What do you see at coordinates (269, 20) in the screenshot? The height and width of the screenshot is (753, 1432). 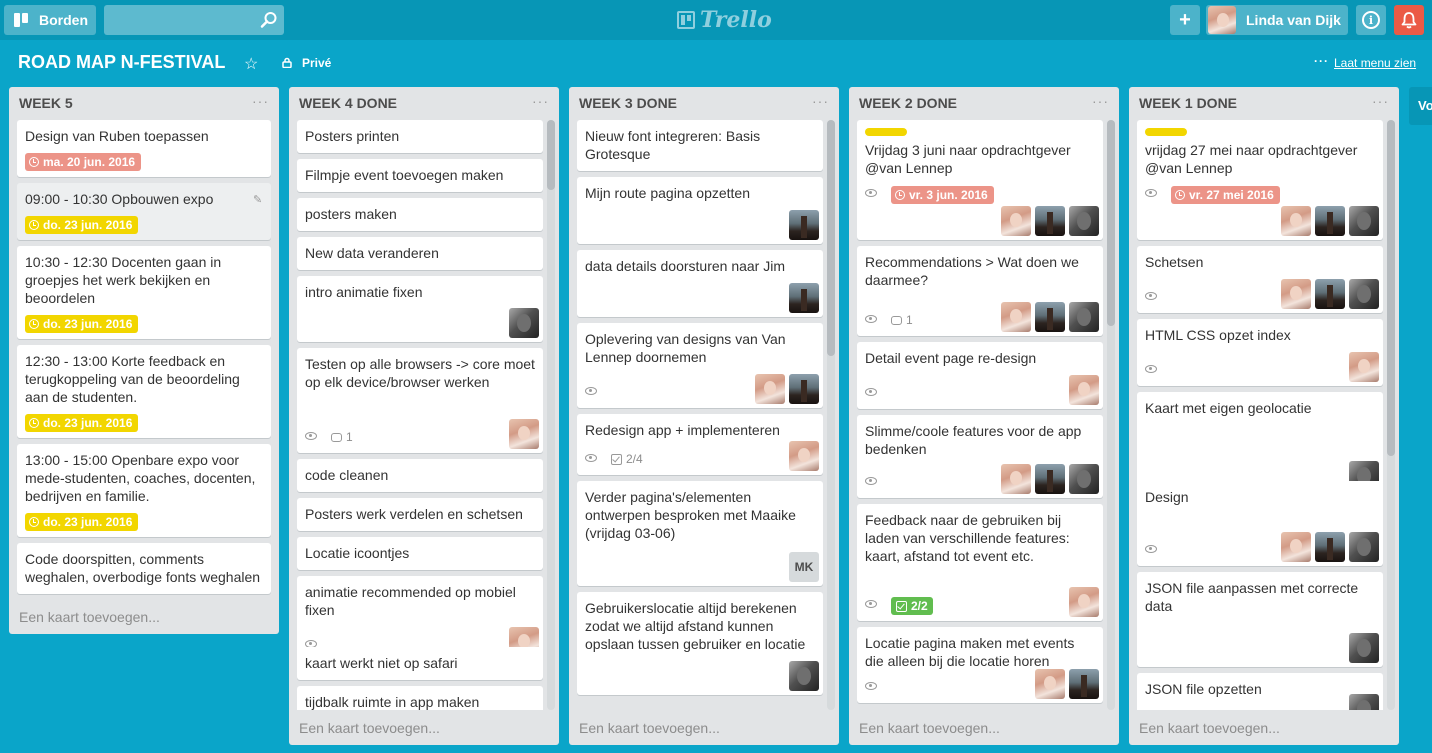 I see `search-icon` at bounding box center [269, 20].